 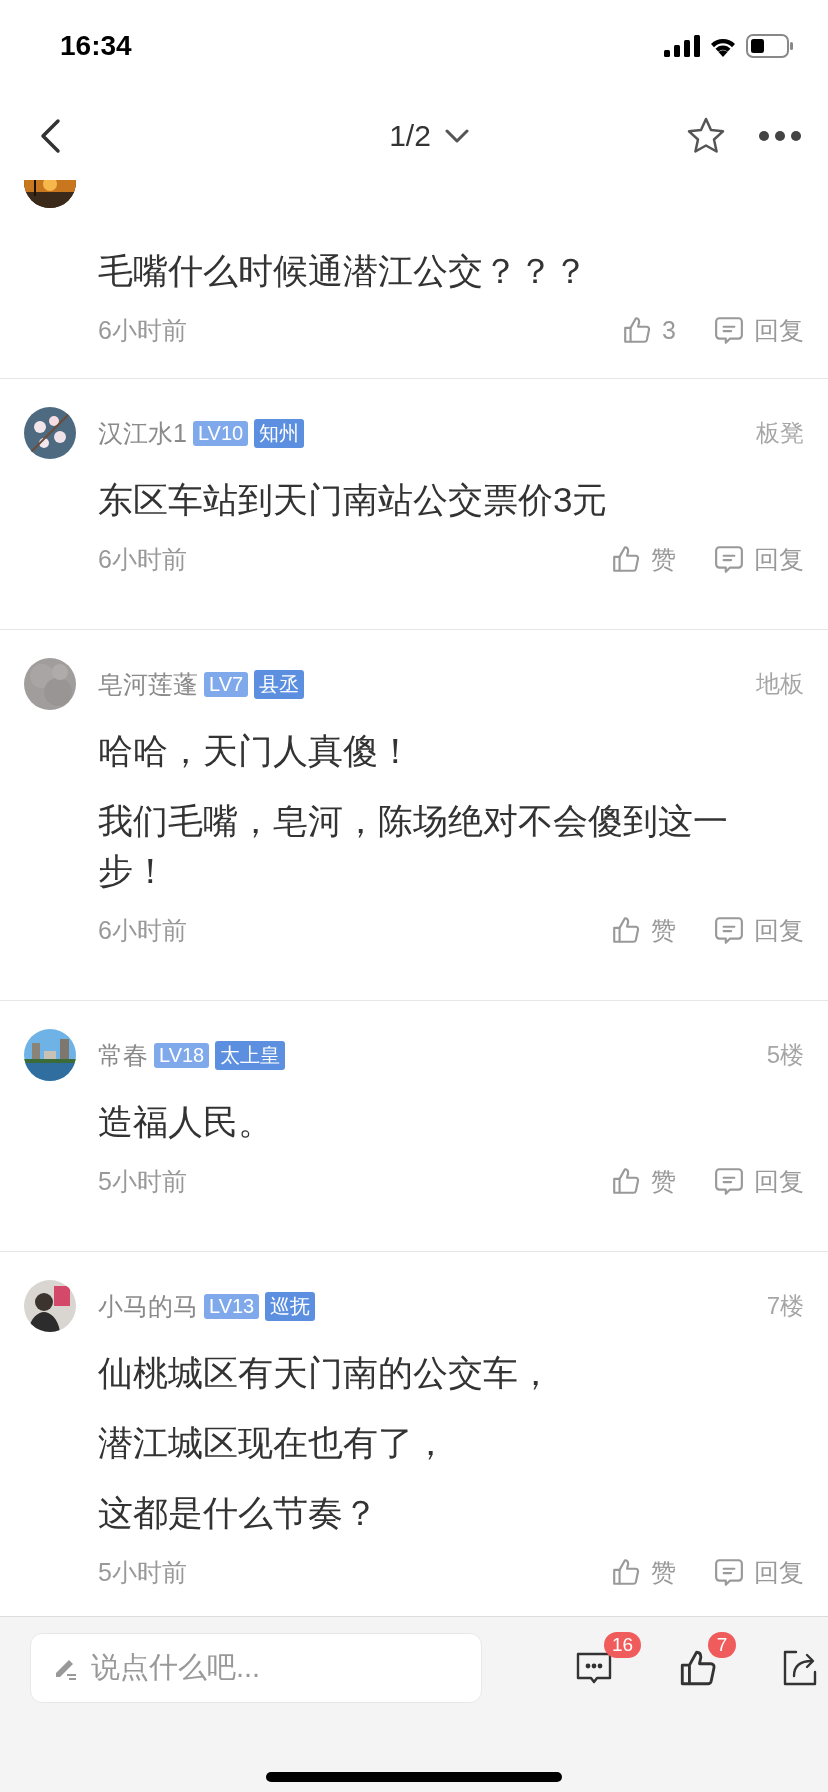 What do you see at coordinates (623, 1645) in the screenshot?
I see `count-badge: 16` at bounding box center [623, 1645].